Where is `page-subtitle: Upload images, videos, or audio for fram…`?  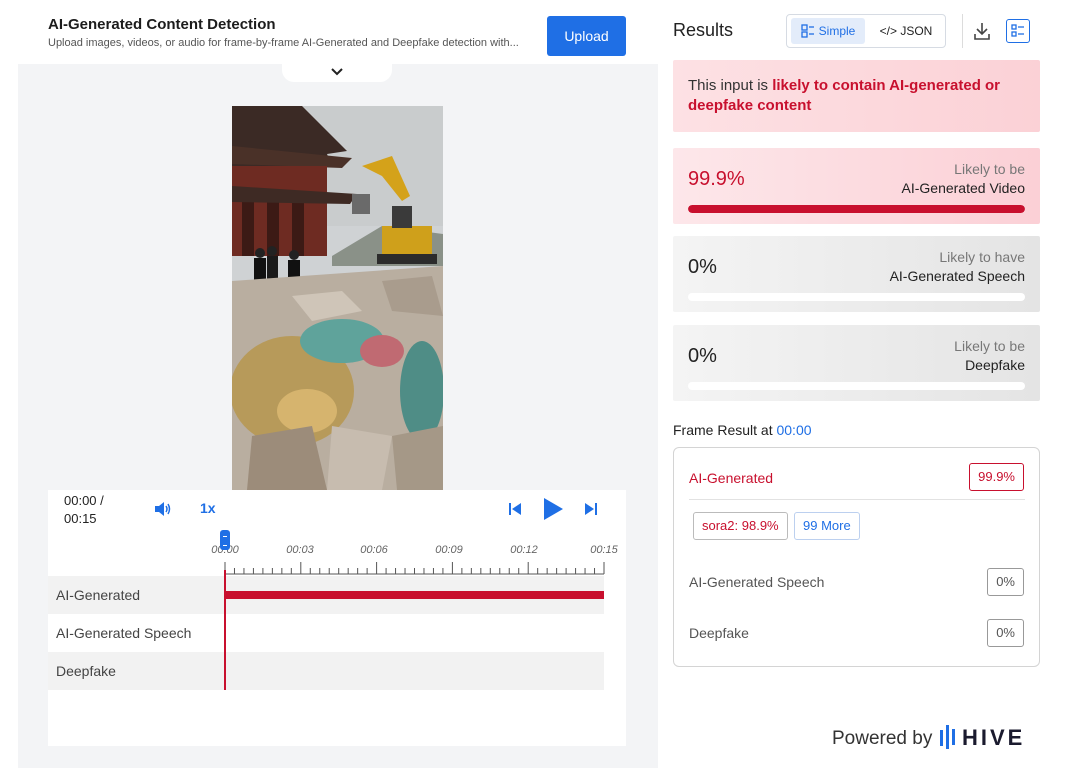 page-subtitle: Upload images, videos, or audio for fram… is located at coordinates (283, 43).